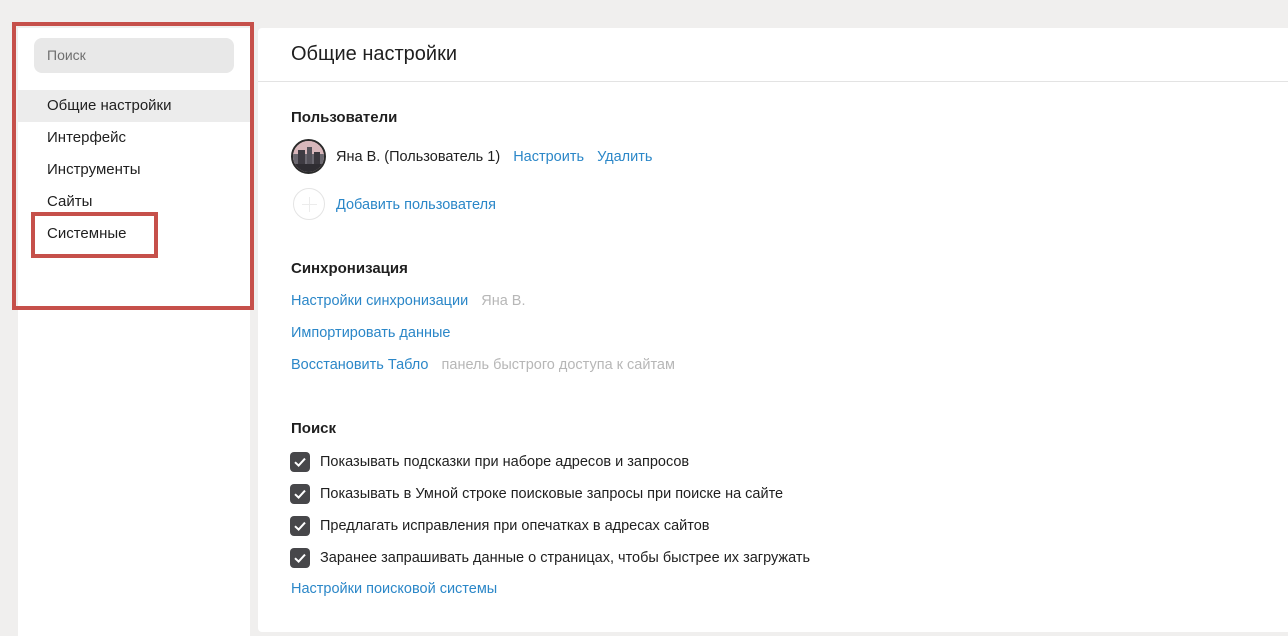  I want to click on add-user-link: Добавить пользователя, so click(416, 205).